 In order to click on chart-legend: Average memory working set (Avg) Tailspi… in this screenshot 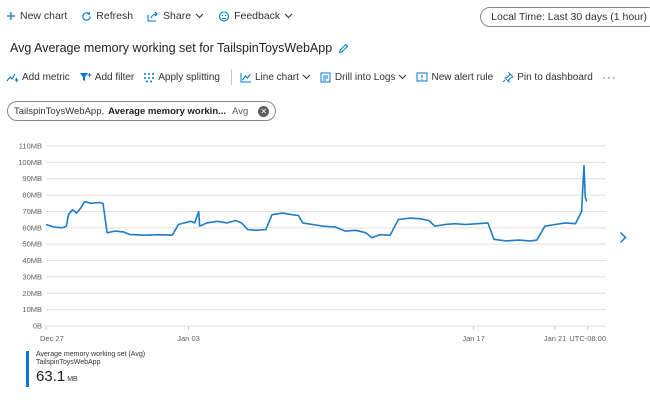, I will do `click(85, 369)`.